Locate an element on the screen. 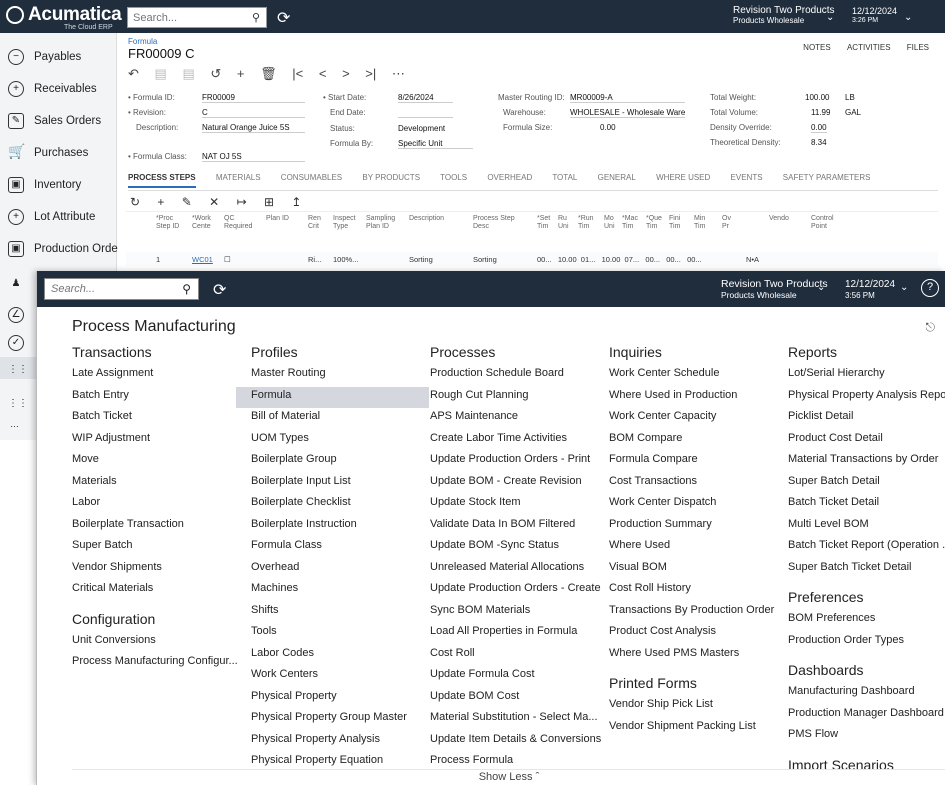  revision-field: C is located at coordinates (253, 113).